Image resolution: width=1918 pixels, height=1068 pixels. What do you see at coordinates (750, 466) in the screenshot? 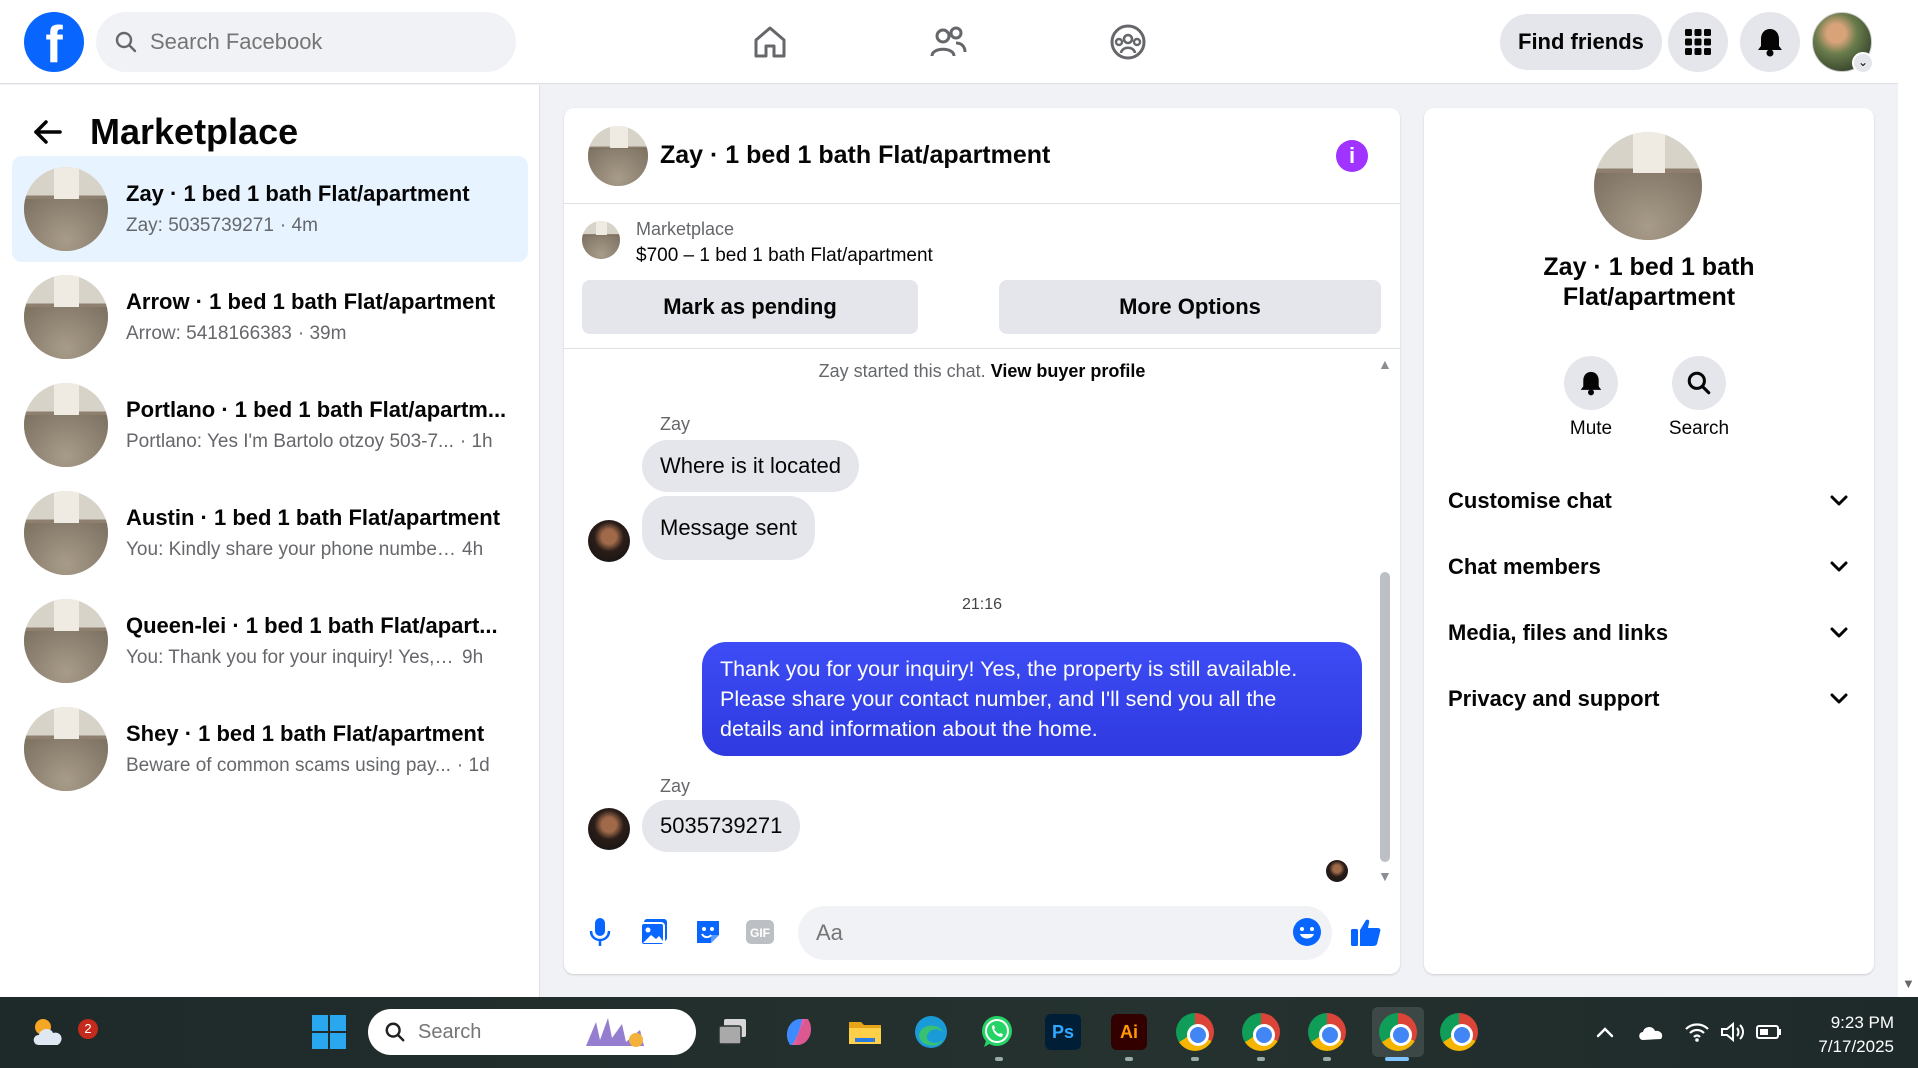
I see `incoming-message: Where is it located` at bounding box center [750, 466].